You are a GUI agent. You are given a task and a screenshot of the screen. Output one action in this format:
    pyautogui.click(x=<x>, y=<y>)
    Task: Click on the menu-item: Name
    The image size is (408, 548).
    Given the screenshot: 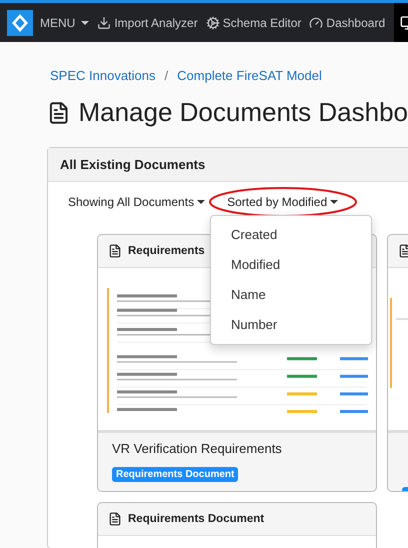 What is the action you would take?
    pyautogui.click(x=291, y=295)
    